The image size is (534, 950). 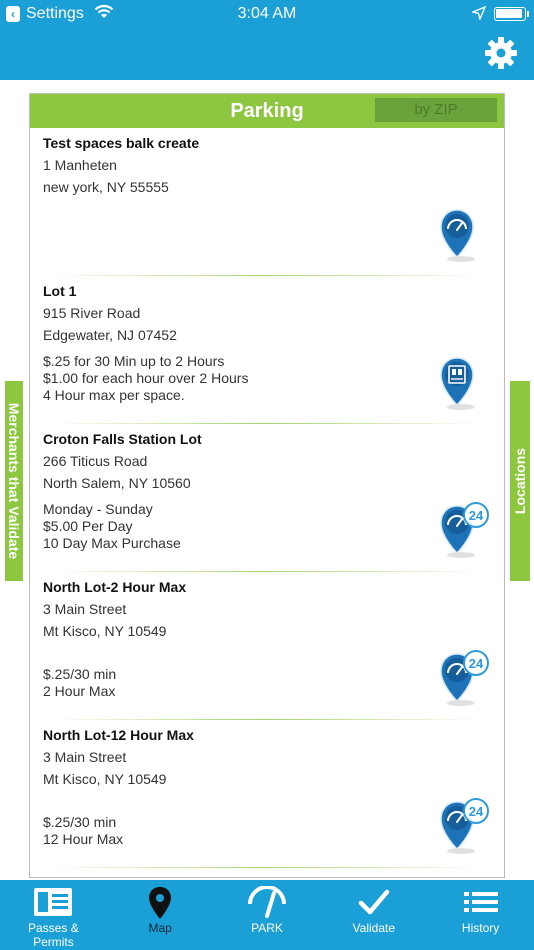 What do you see at coordinates (60, 291) in the screenshot?
I see `location-name: Lot 1` at bounding box center [60, 291].